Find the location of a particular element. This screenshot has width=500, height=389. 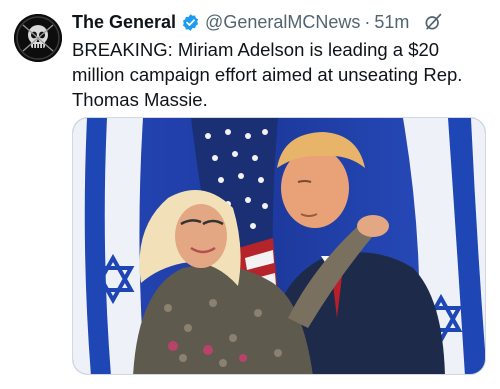

skull-logo-image is located at coordinates (38, 38).